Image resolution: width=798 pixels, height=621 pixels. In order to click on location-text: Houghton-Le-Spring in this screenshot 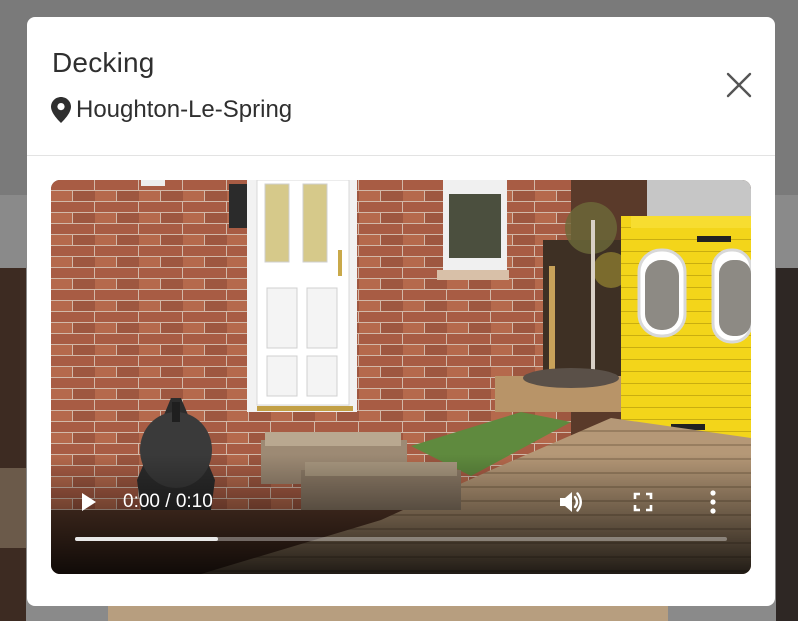, I will do `click(184, 109)`.